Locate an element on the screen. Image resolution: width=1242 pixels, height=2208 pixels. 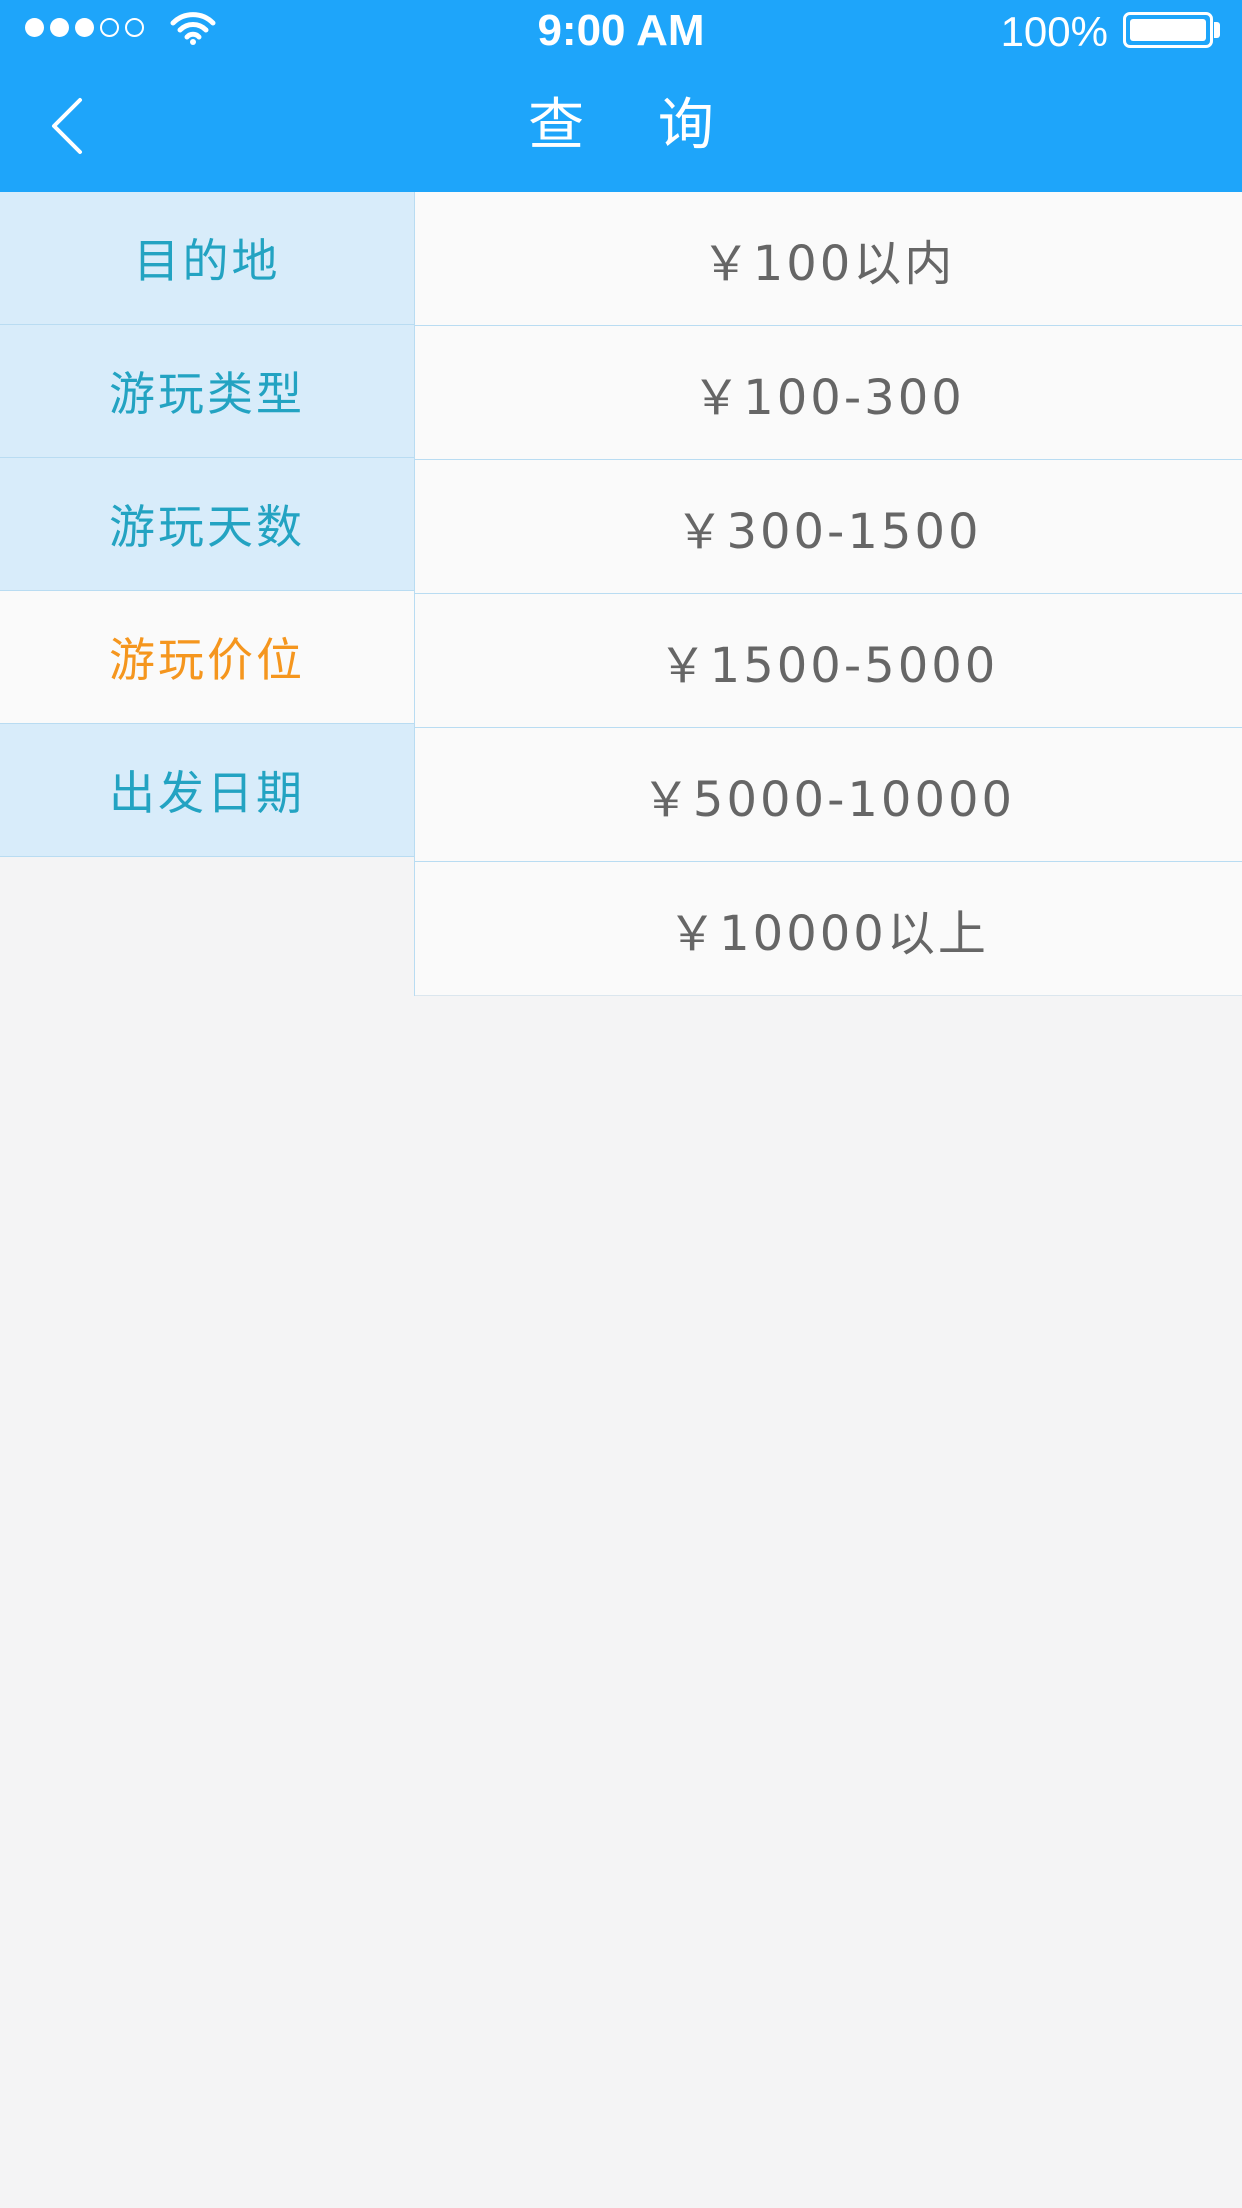
app-header: 9:00 AM 100% 查 询 is located at coordinates (621, 96).